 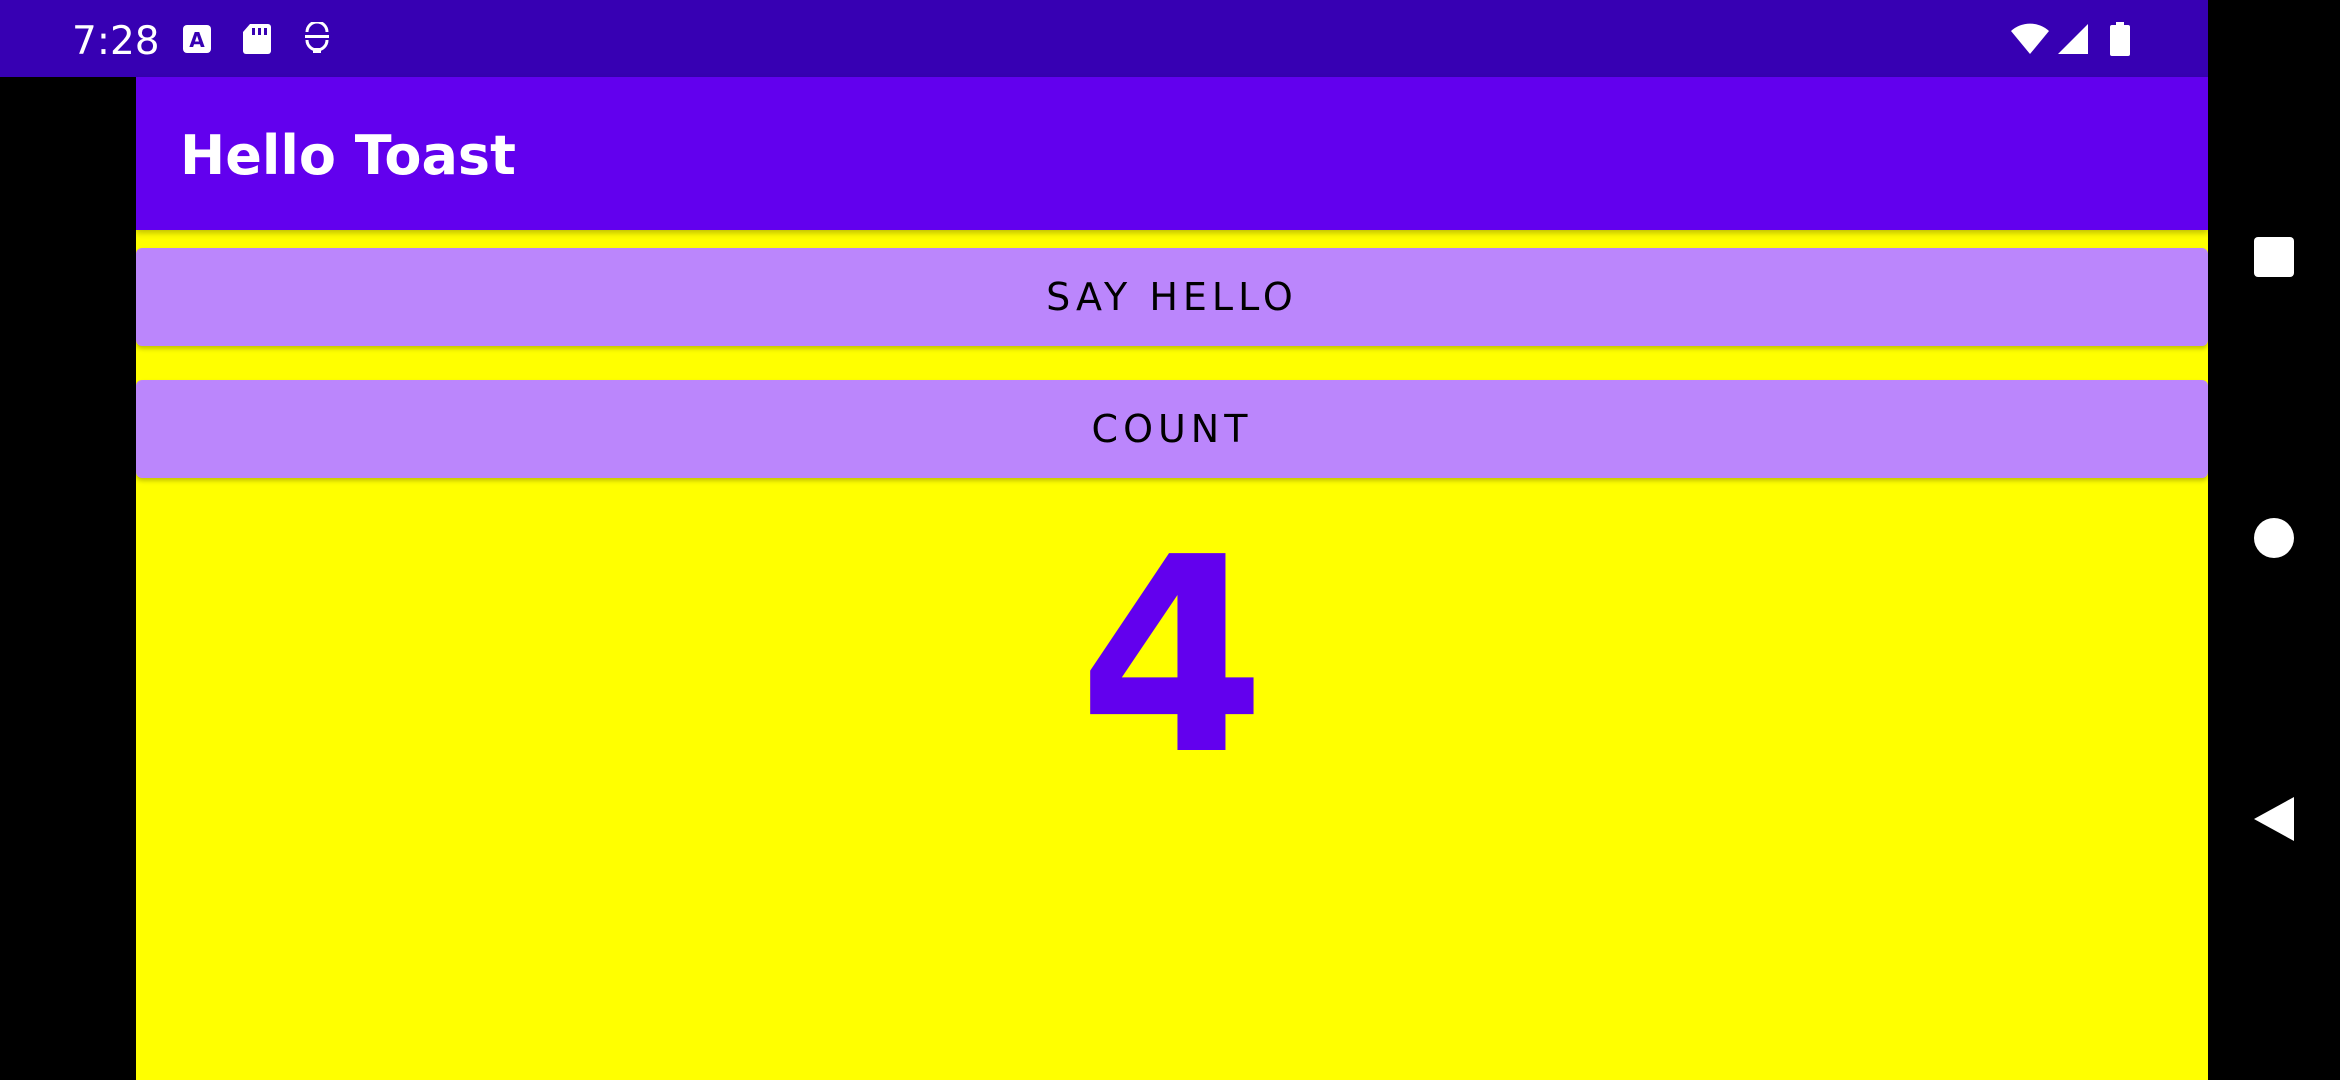 What do you see at coordinates (317, 38) in the screenshot?
I see `emoji-test-icon` at bounding box center [317, 38].